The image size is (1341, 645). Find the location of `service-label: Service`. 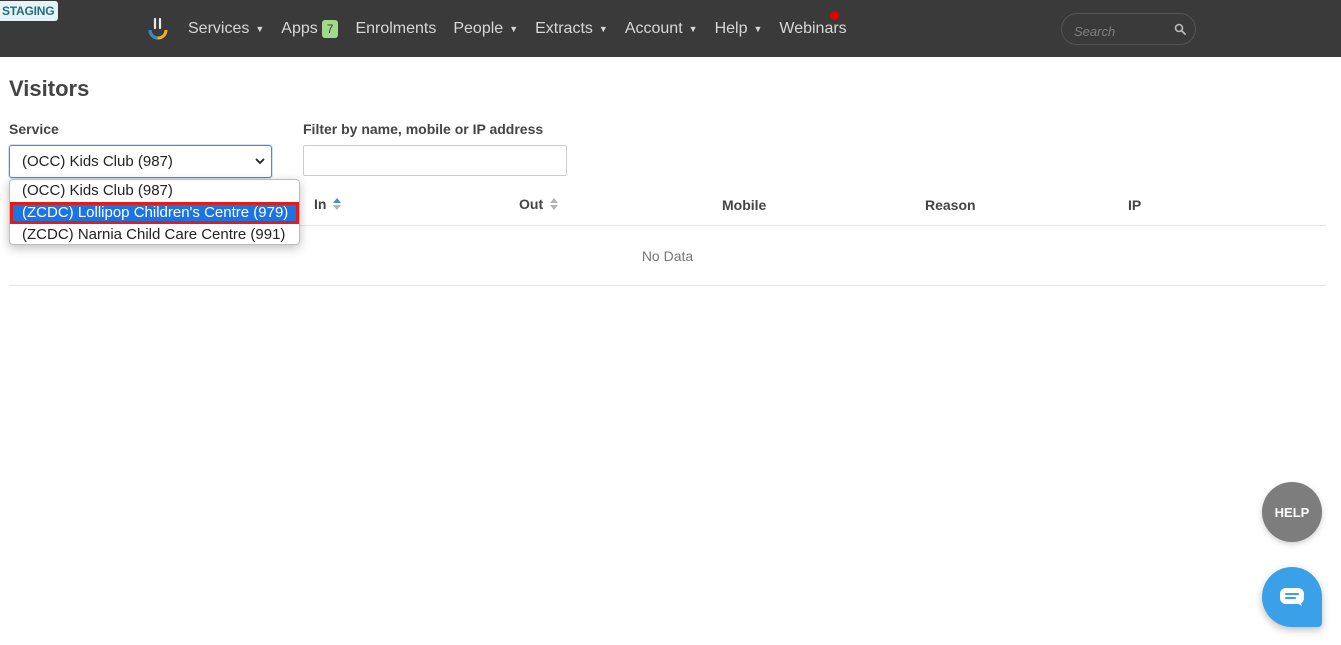

service-label: Service is located at coordinates (34, 129).